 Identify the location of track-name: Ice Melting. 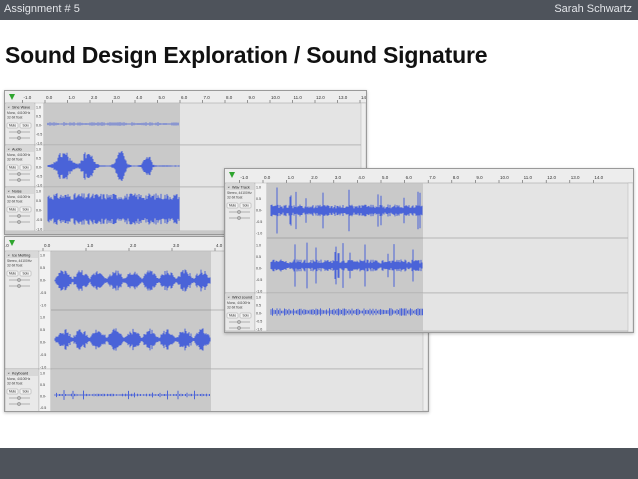
(21, 256).